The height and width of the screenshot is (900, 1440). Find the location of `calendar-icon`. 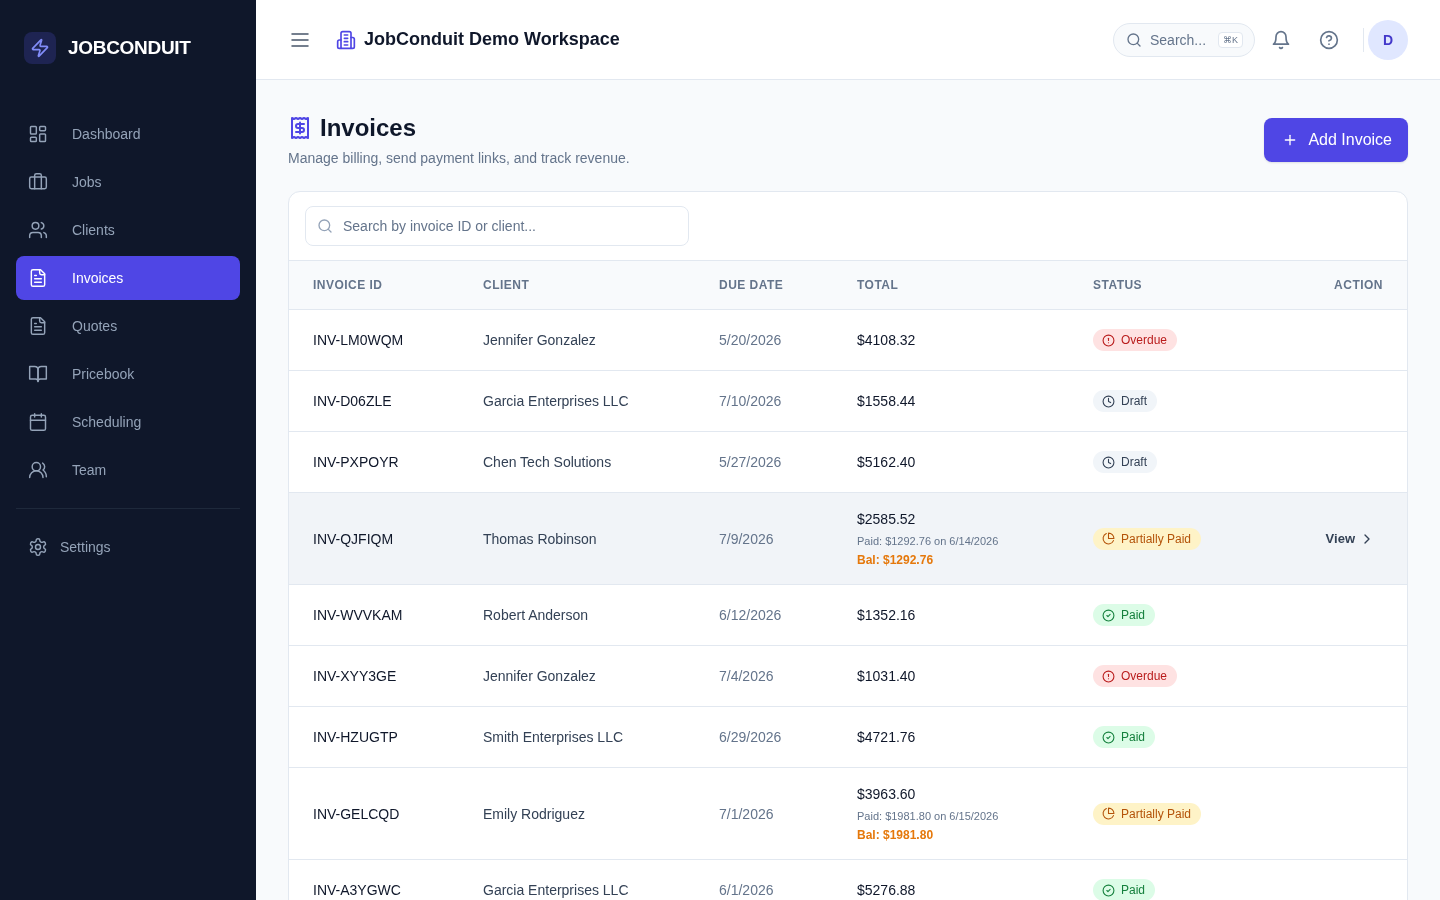

calendar-icon is located at coordinates (38, 422).